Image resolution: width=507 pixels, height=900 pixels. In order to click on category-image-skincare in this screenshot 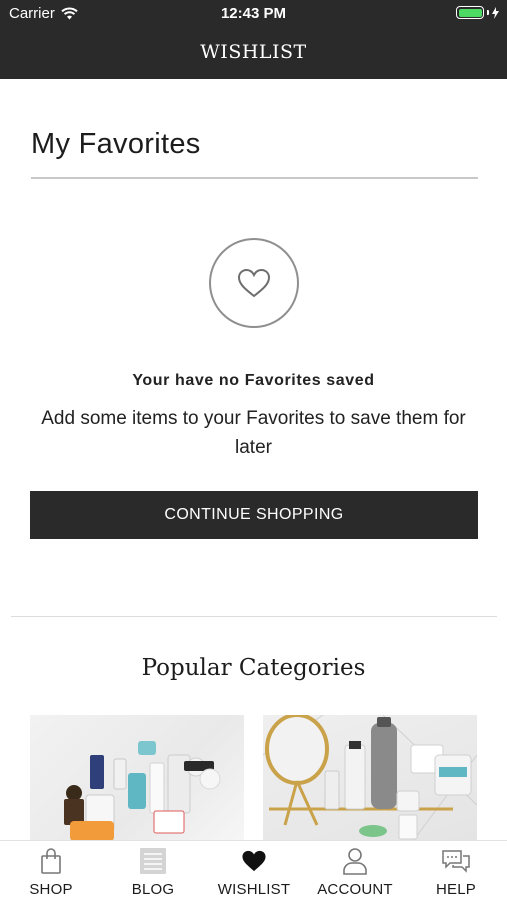, I will do `click(142, 791)`.